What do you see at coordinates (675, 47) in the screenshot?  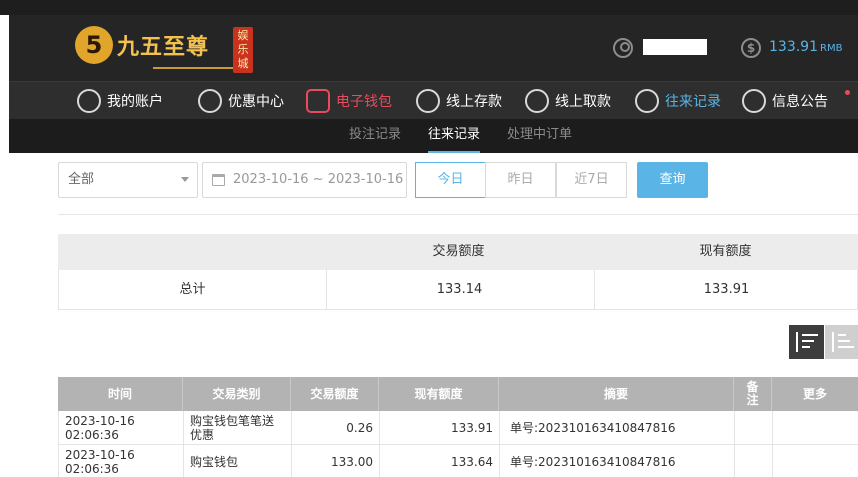 I see `username-redacted` at bounding box center [675, 47].